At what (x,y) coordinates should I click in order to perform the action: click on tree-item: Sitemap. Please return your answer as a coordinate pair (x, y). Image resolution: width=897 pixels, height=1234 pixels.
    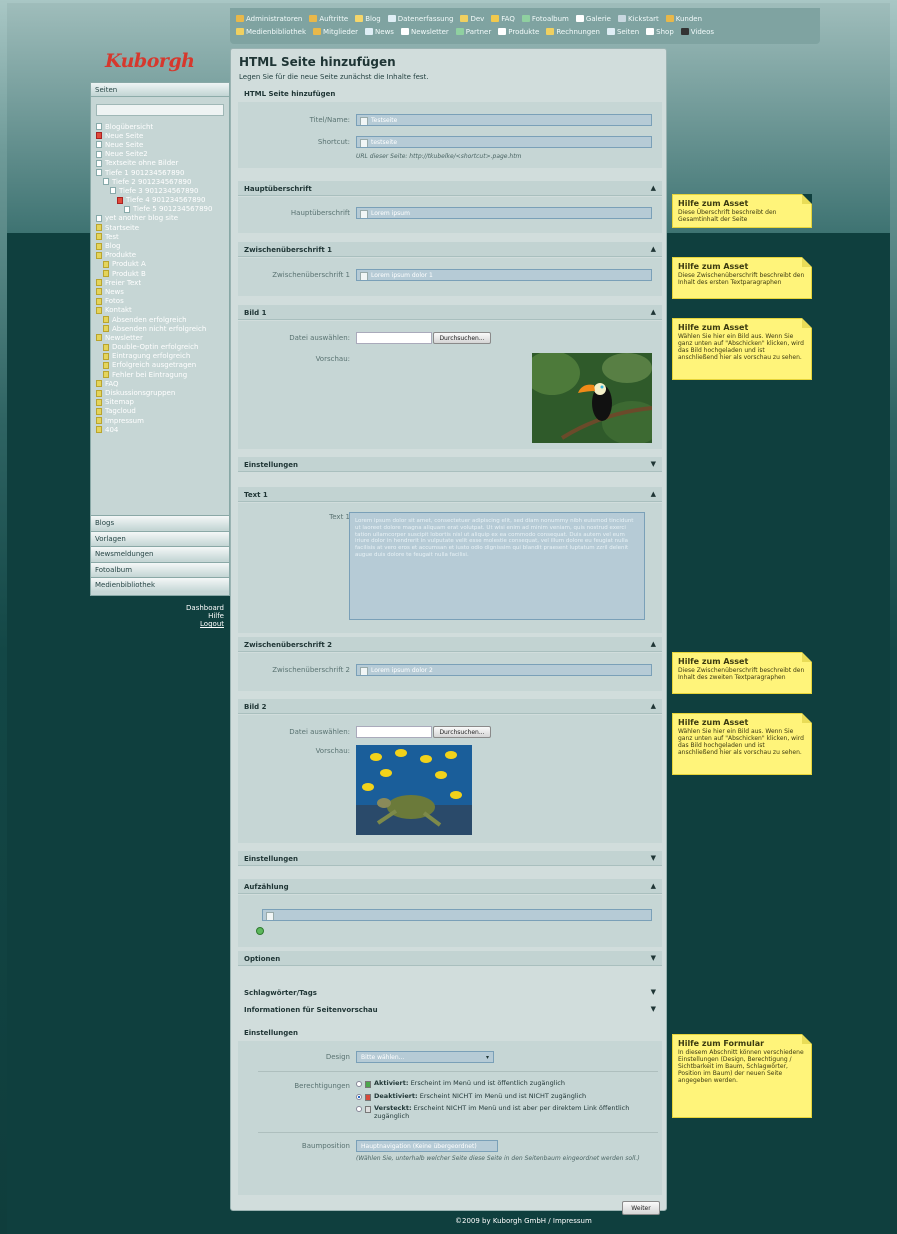
    Looking at the image, I should click on (162, 402).